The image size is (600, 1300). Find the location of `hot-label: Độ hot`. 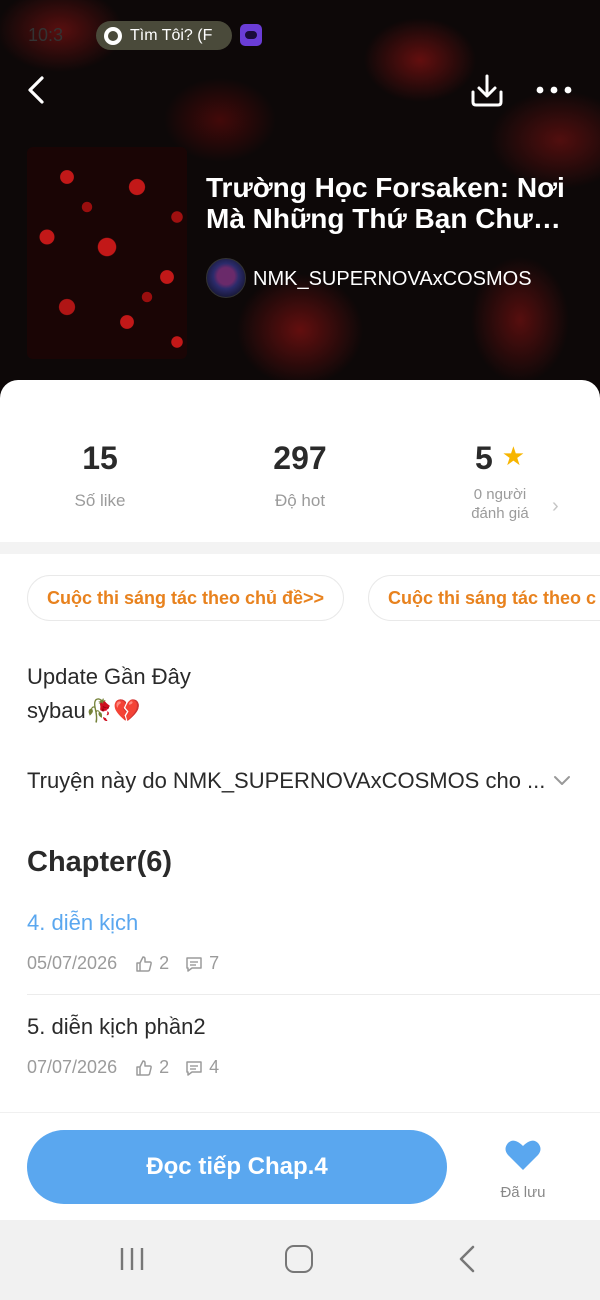

hot-label: Độ hot is located at coordinates (300, 500).